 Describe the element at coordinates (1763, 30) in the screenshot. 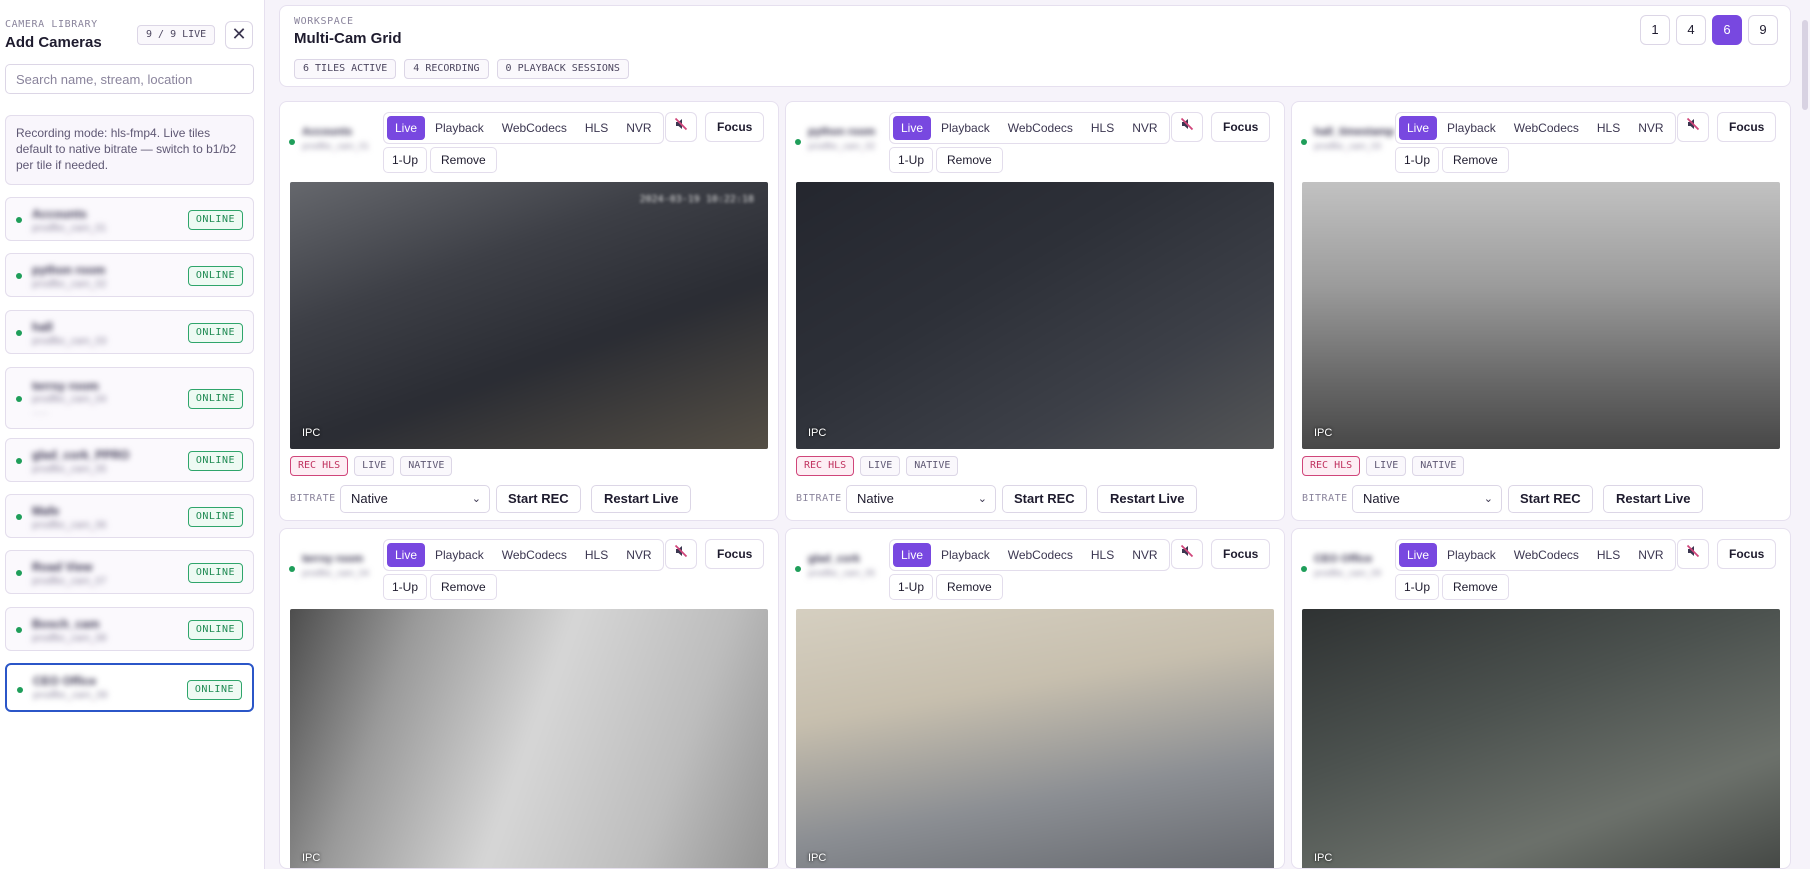

I see `grid-9-button: 9` at that location.